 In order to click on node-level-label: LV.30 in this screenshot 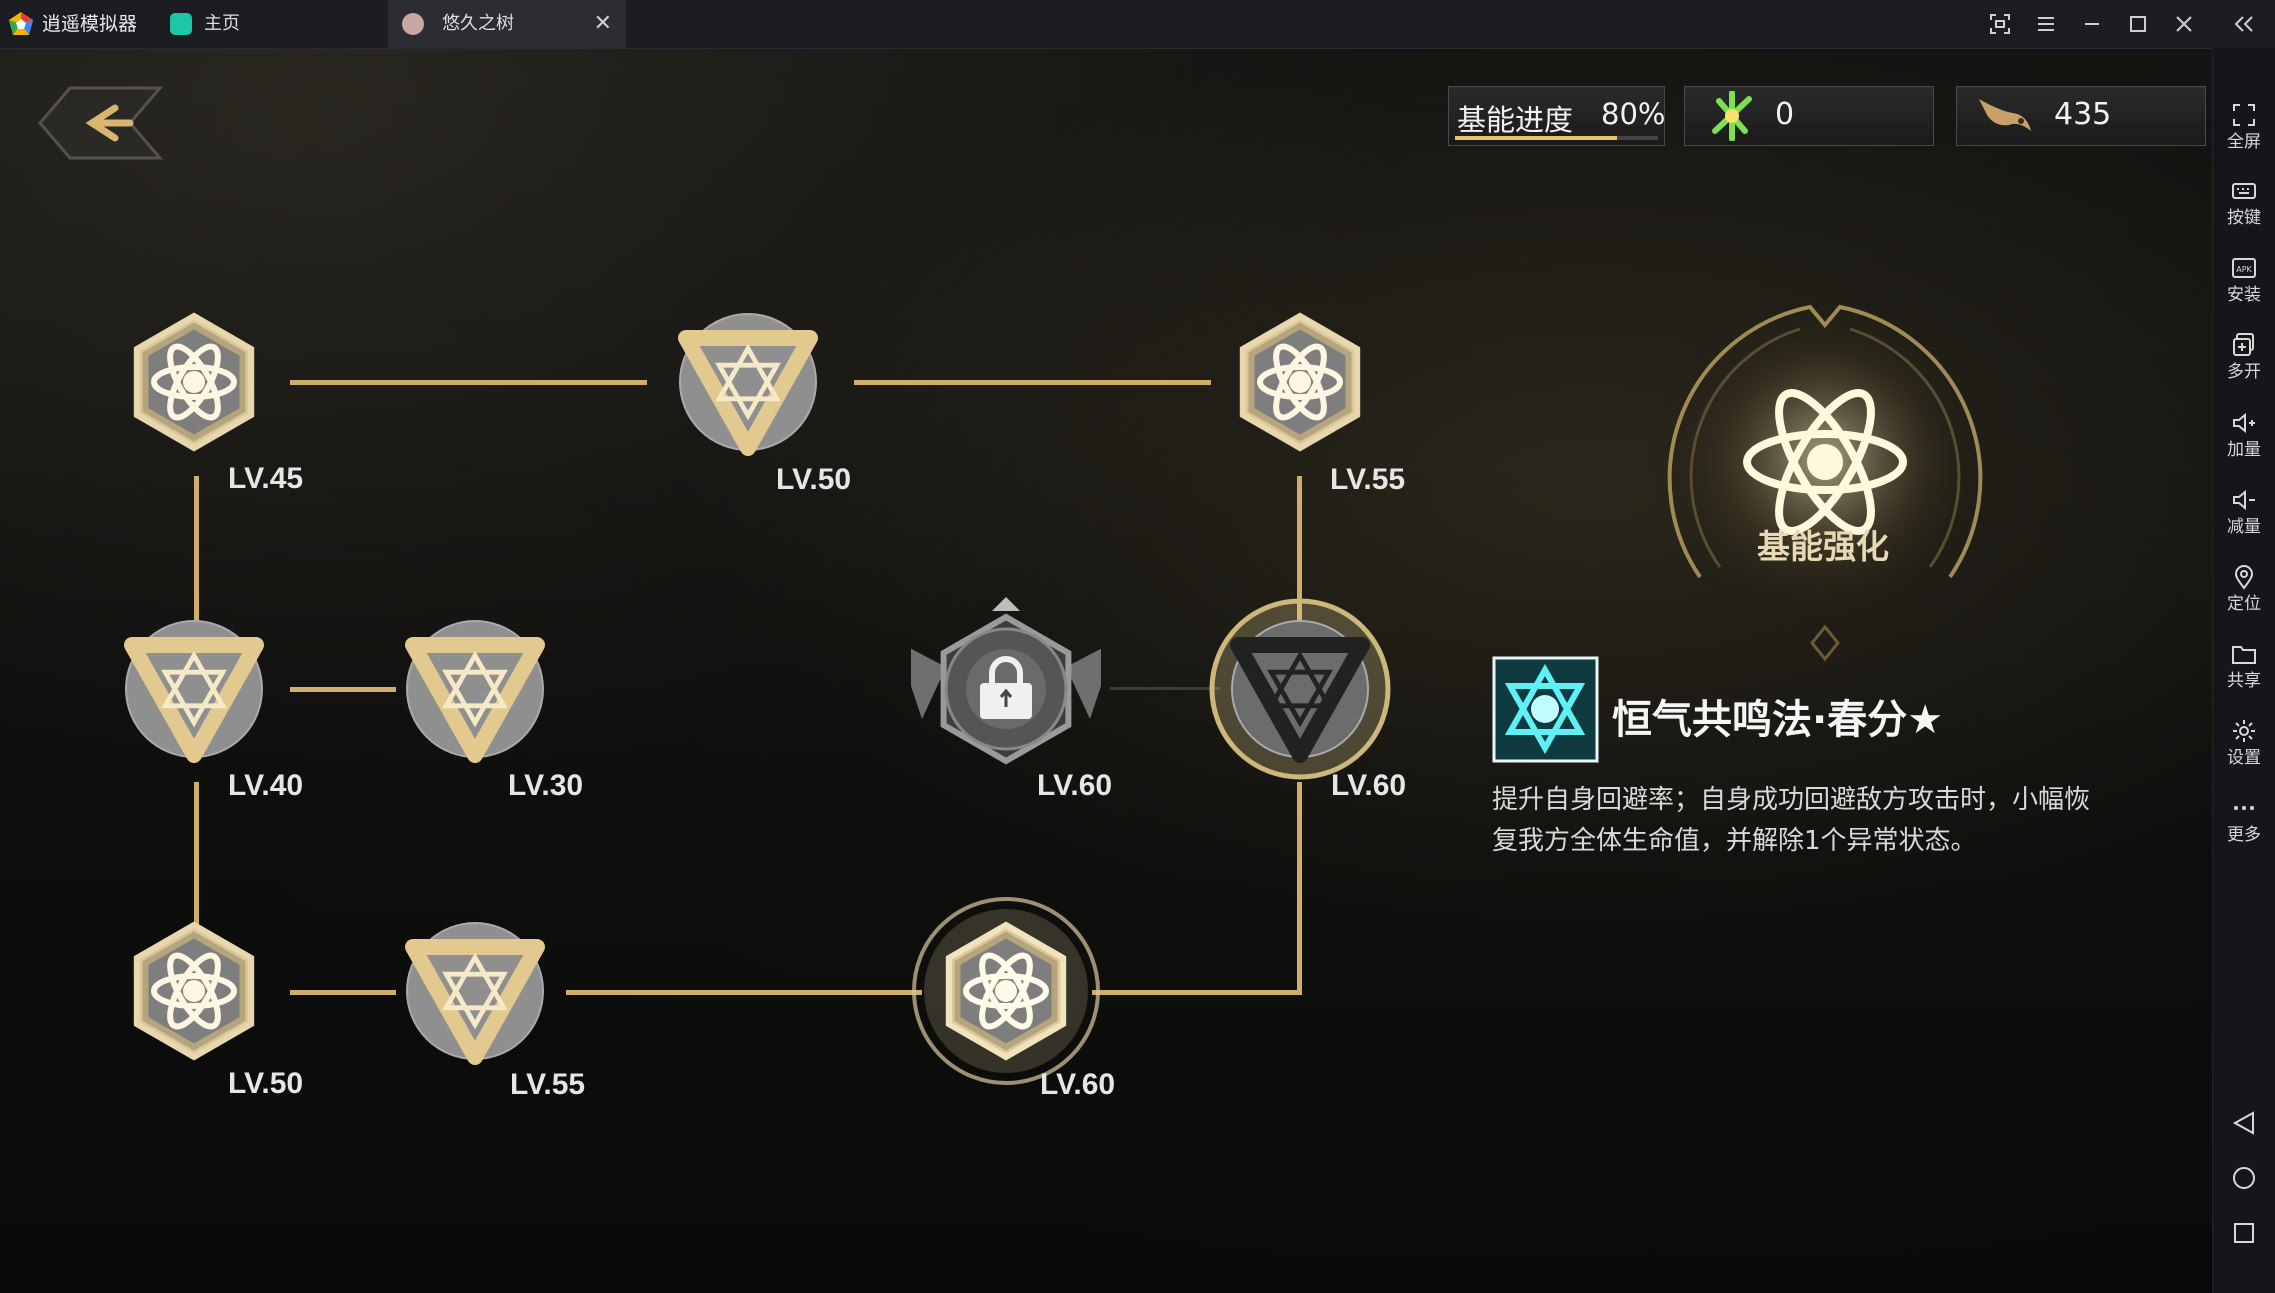, I will do `click(546, 785)`.